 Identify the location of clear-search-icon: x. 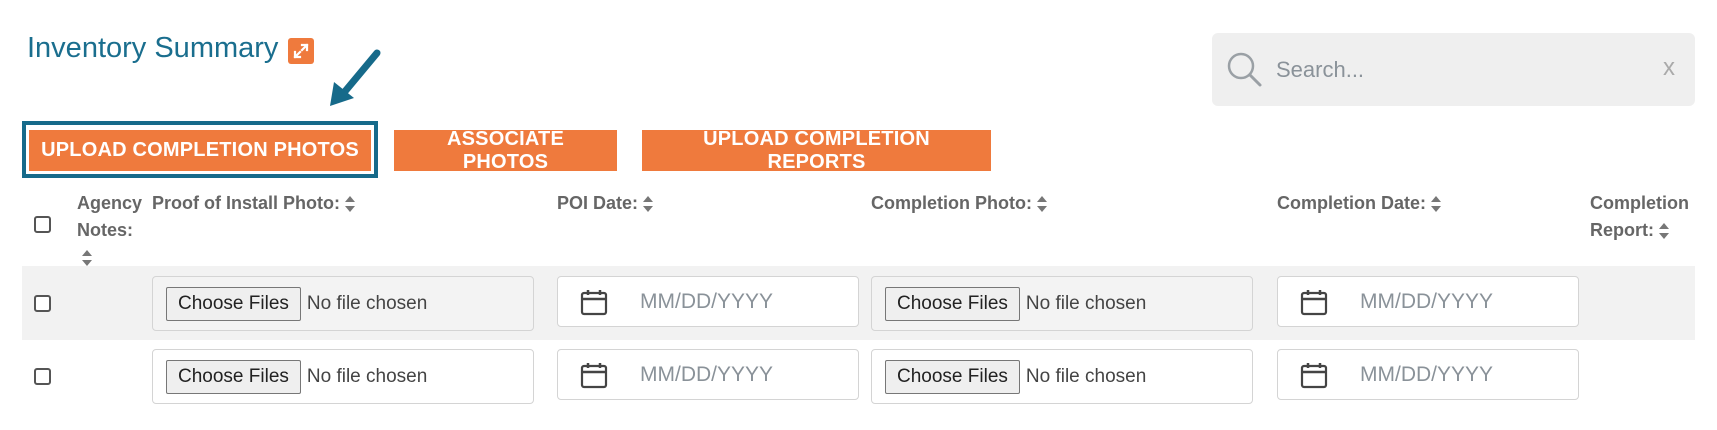
(1669, 68).